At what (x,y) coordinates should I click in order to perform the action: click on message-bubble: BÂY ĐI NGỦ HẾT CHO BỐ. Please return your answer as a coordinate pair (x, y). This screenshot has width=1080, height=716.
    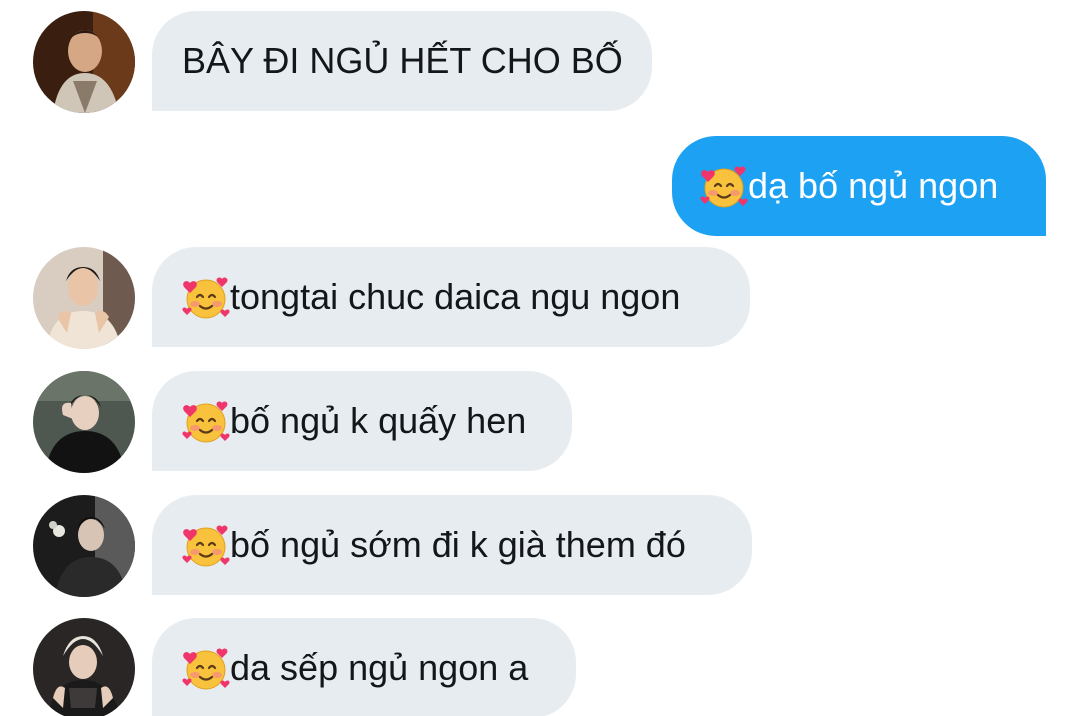
    Looking at the image, I should click on (402, 61).